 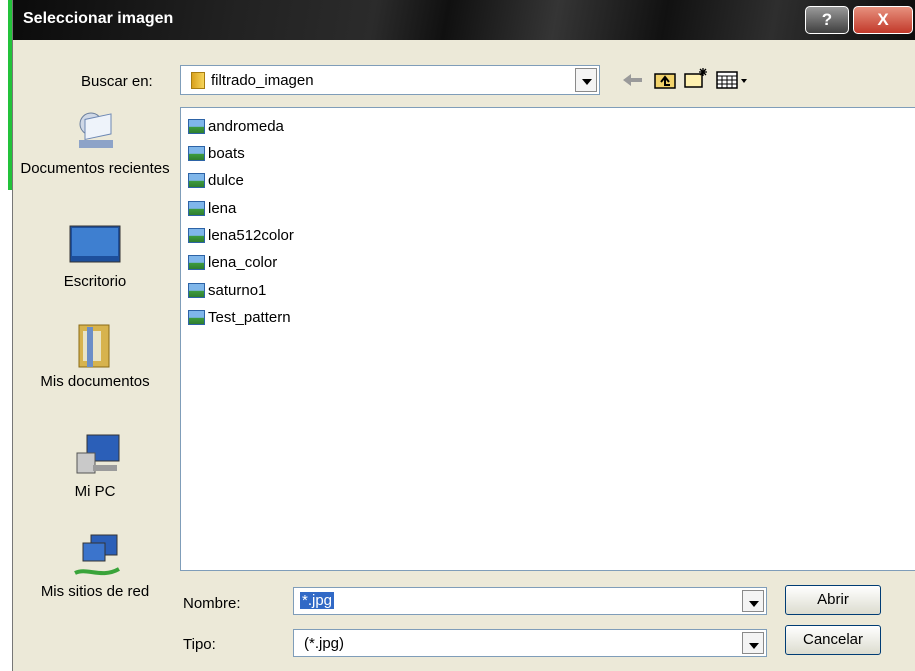 What do you see at coordinates (530, 643) in the screenshot?
I see `filetype-dropdown: (*.jpg)` at bounding box center [530, 643].